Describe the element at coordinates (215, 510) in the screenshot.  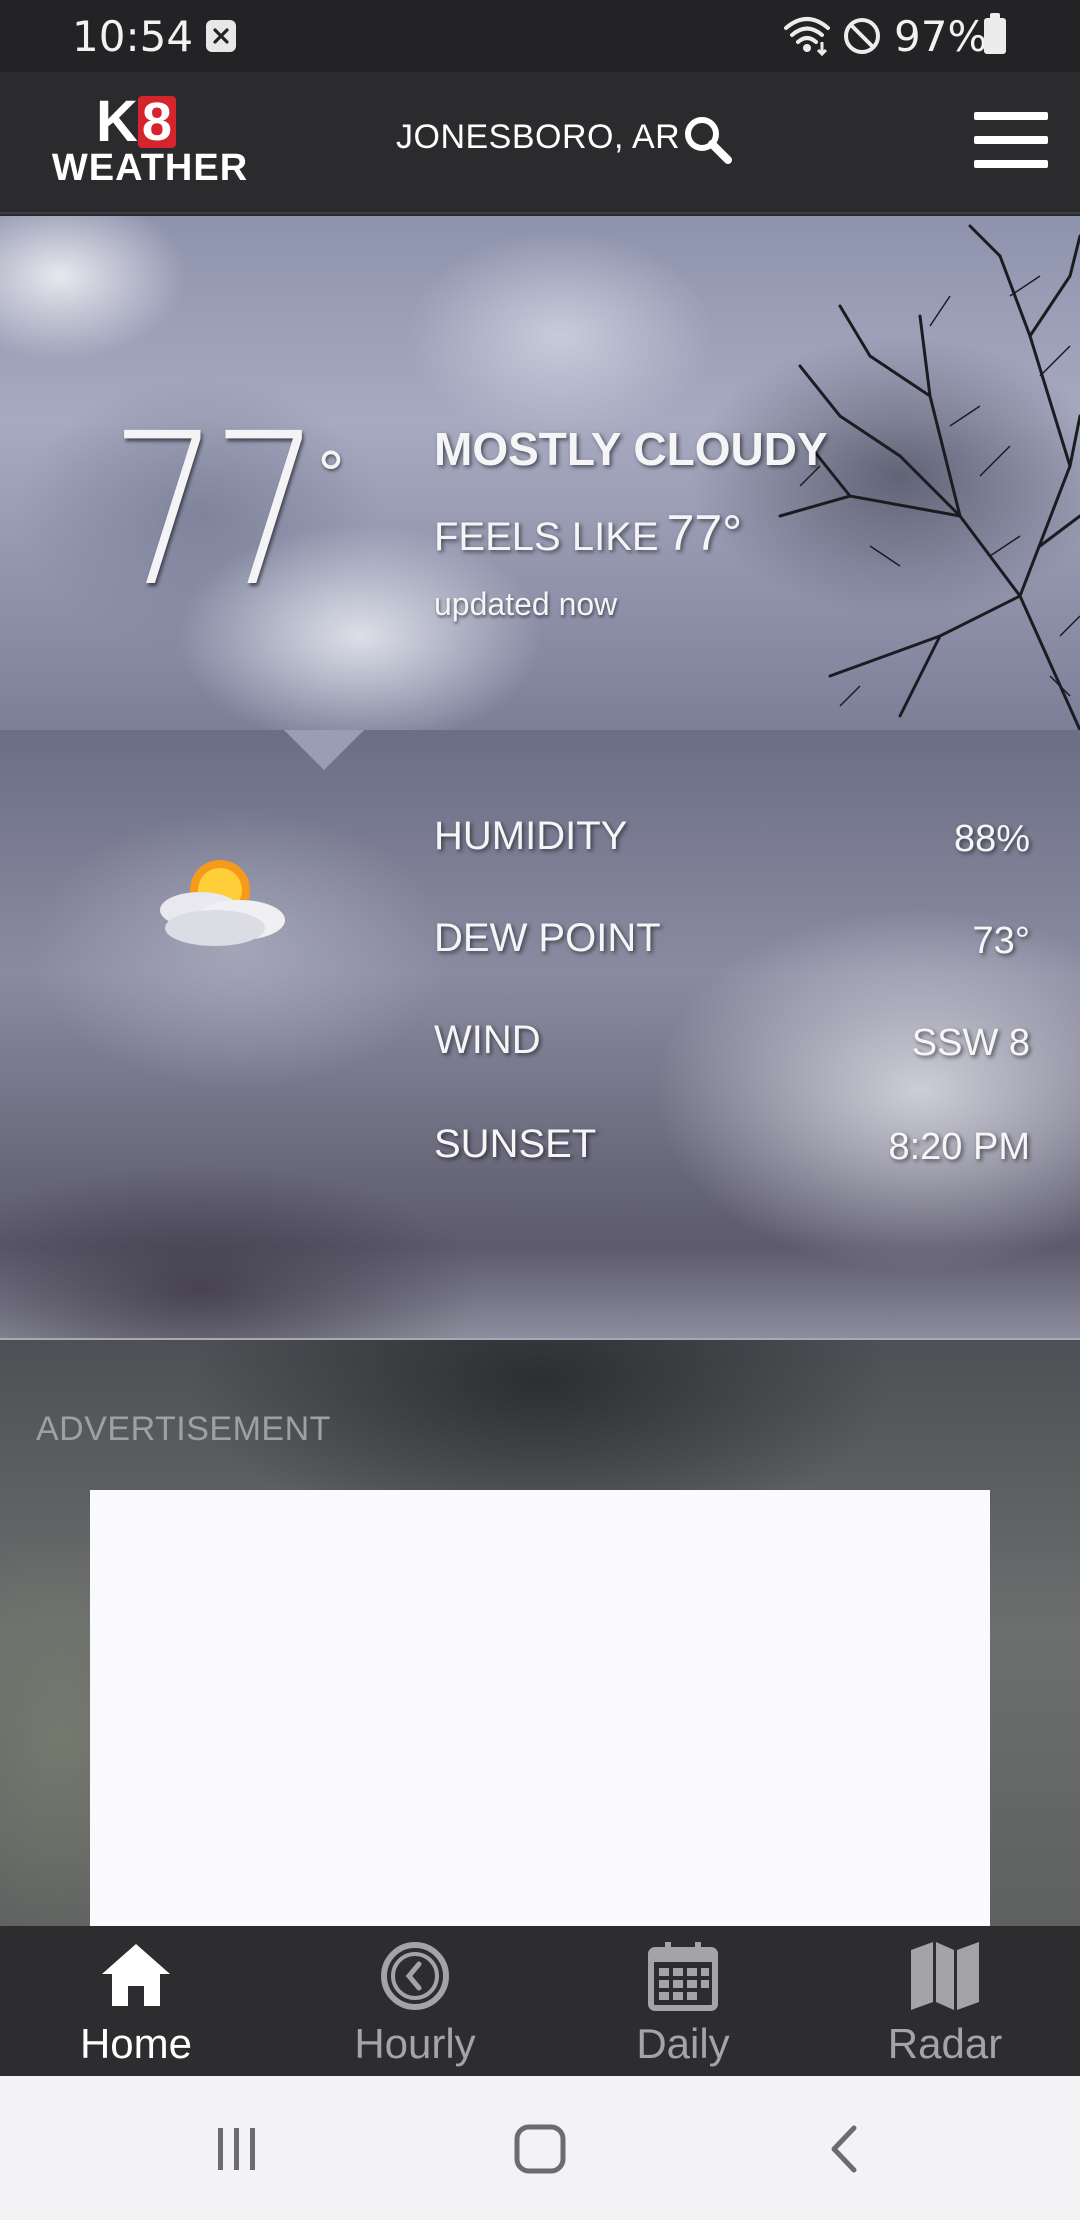
I see `current-temperature: 77` at that location.